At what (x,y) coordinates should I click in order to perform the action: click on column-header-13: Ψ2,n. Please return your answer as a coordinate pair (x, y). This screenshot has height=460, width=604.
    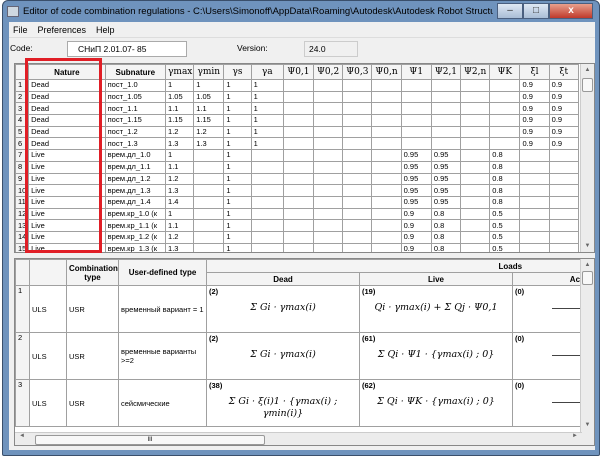
    Looking at the image, I should click on (475, 72).